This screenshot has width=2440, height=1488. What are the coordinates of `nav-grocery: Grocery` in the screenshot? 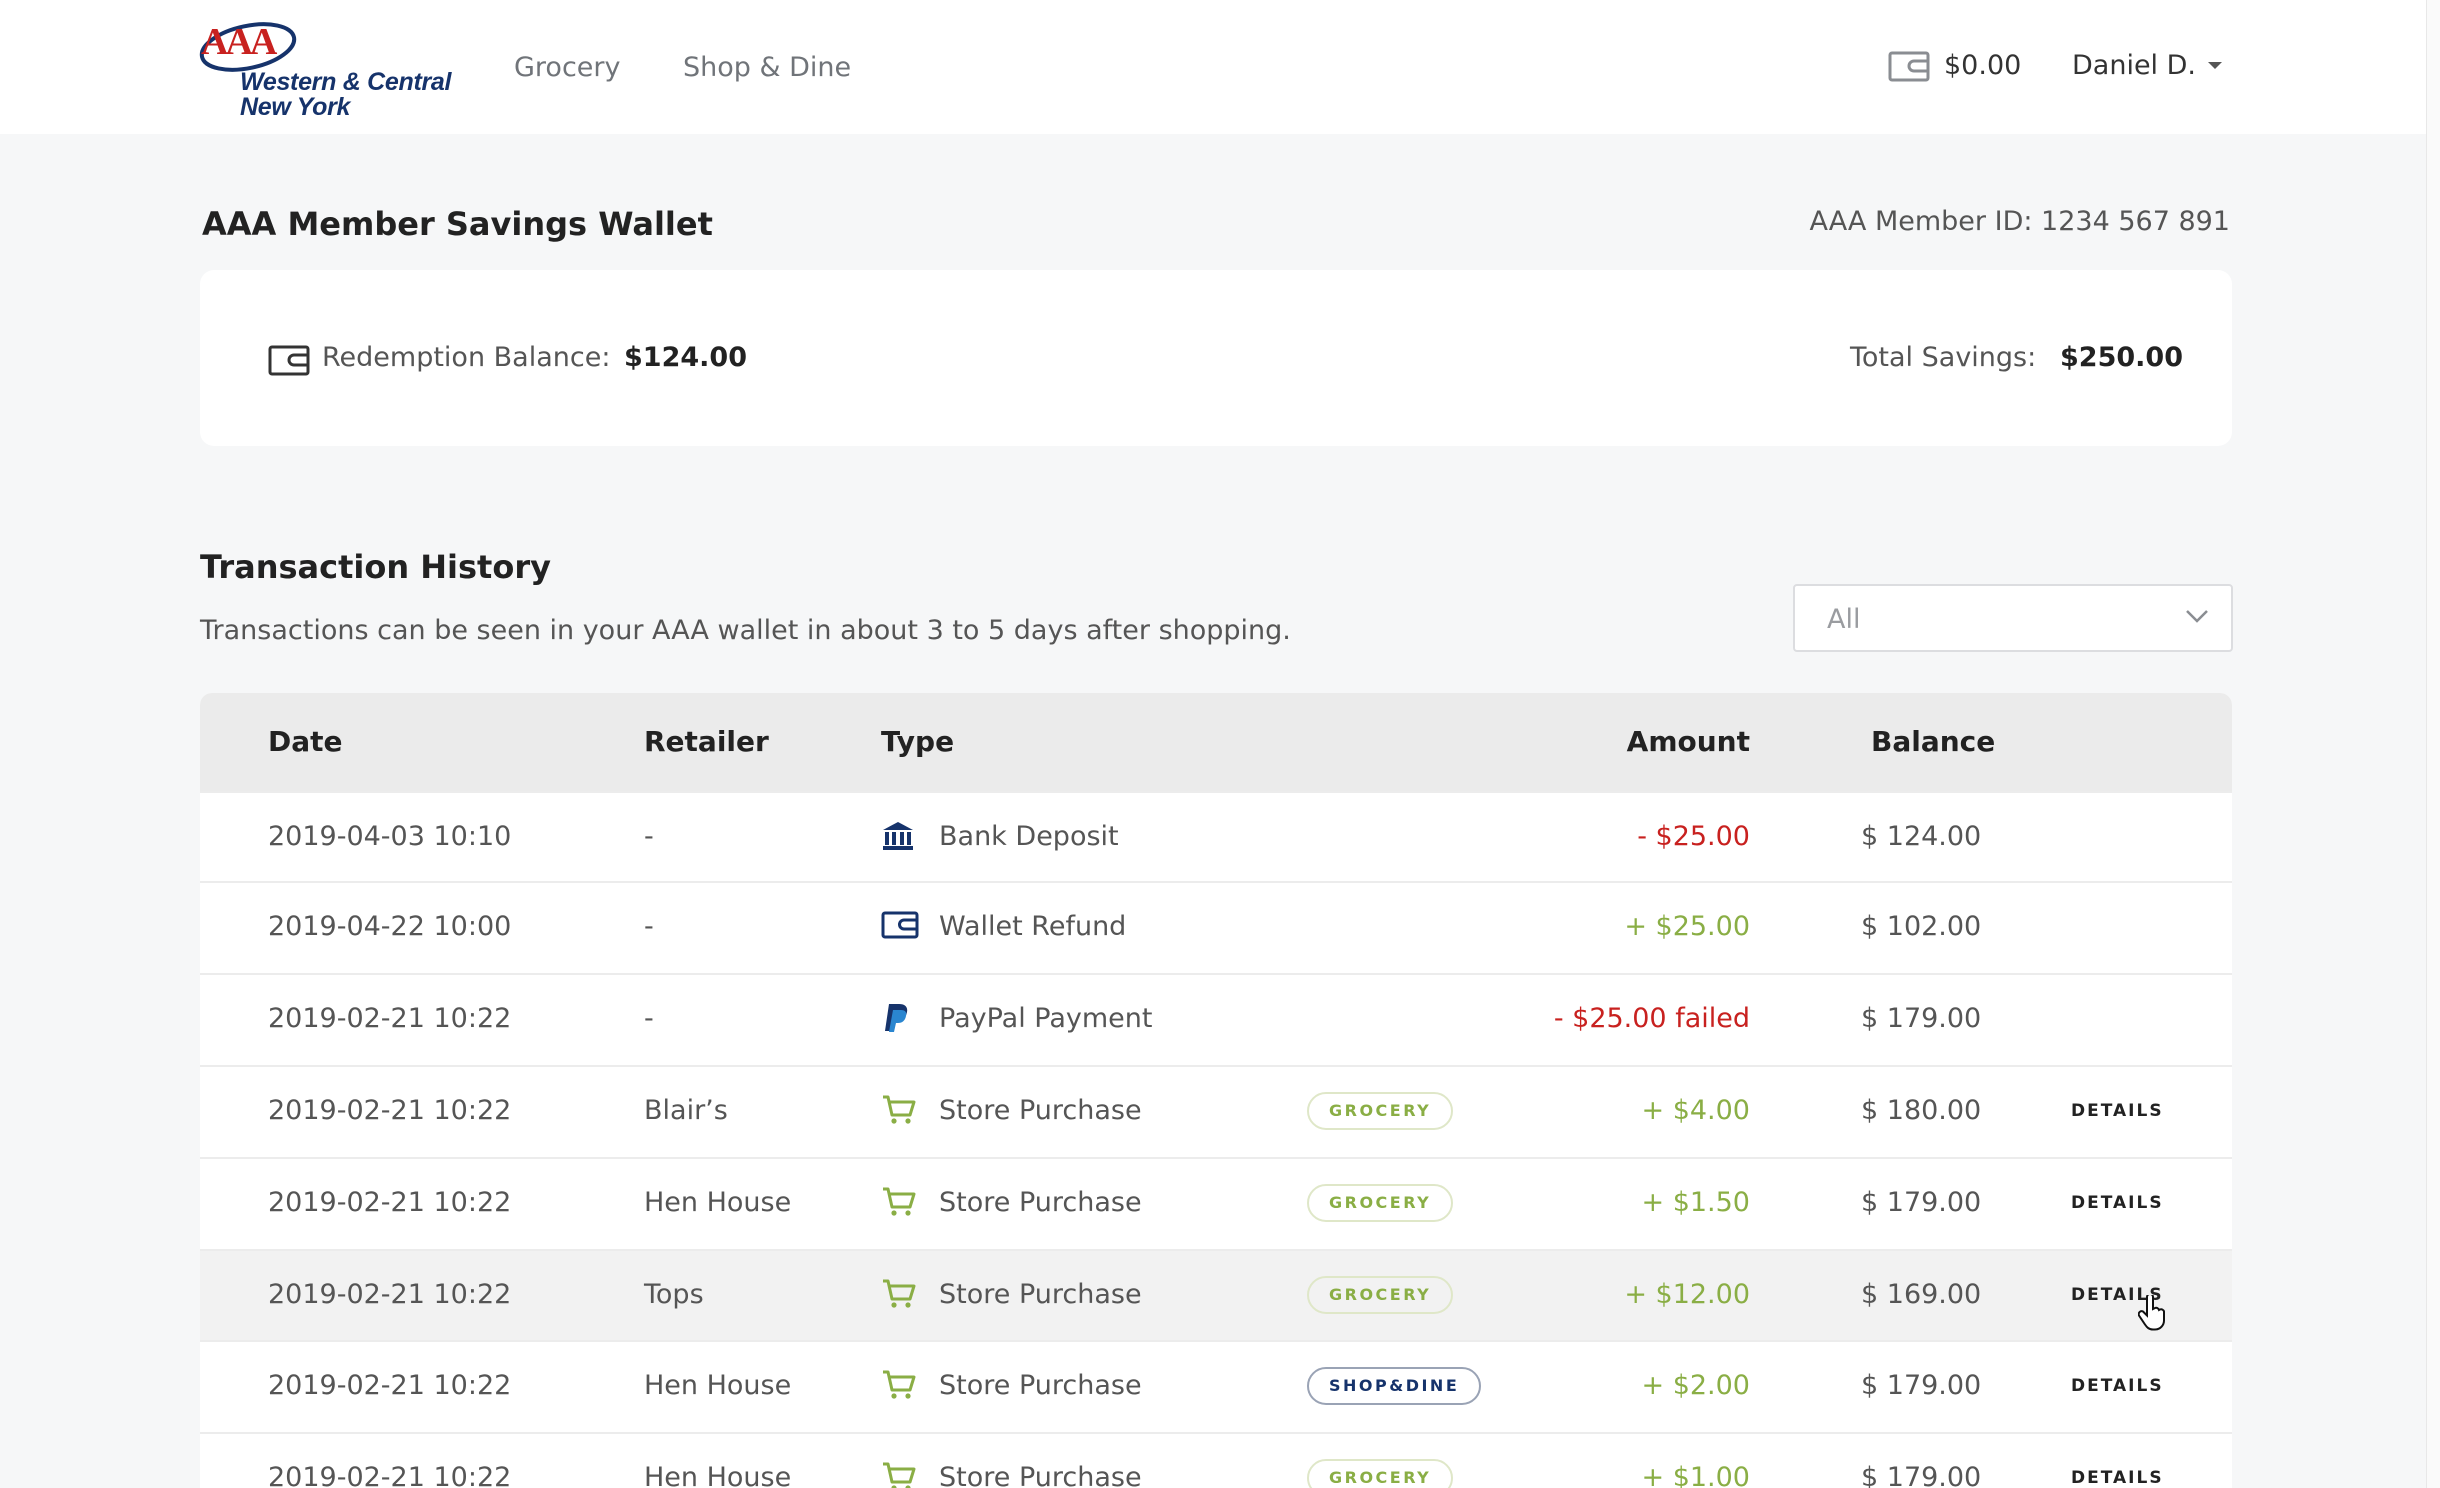 It's located at (567, 67).